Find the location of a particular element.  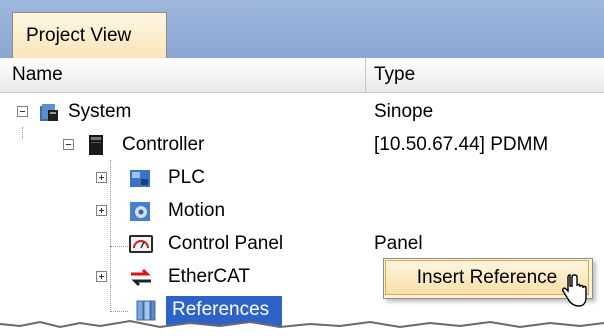

tree-row-plc: PLC is located at coordinates (302, 180).